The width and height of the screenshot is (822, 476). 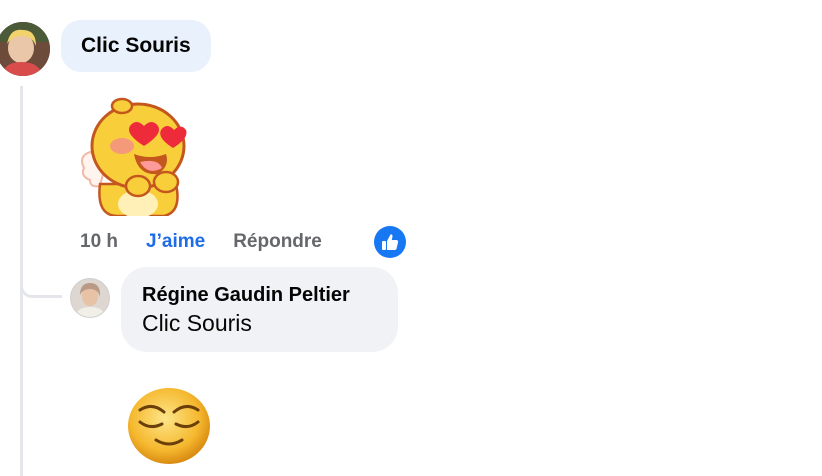 I want to click on comment-timestamp: 10 h, so click(x=99, y=242).